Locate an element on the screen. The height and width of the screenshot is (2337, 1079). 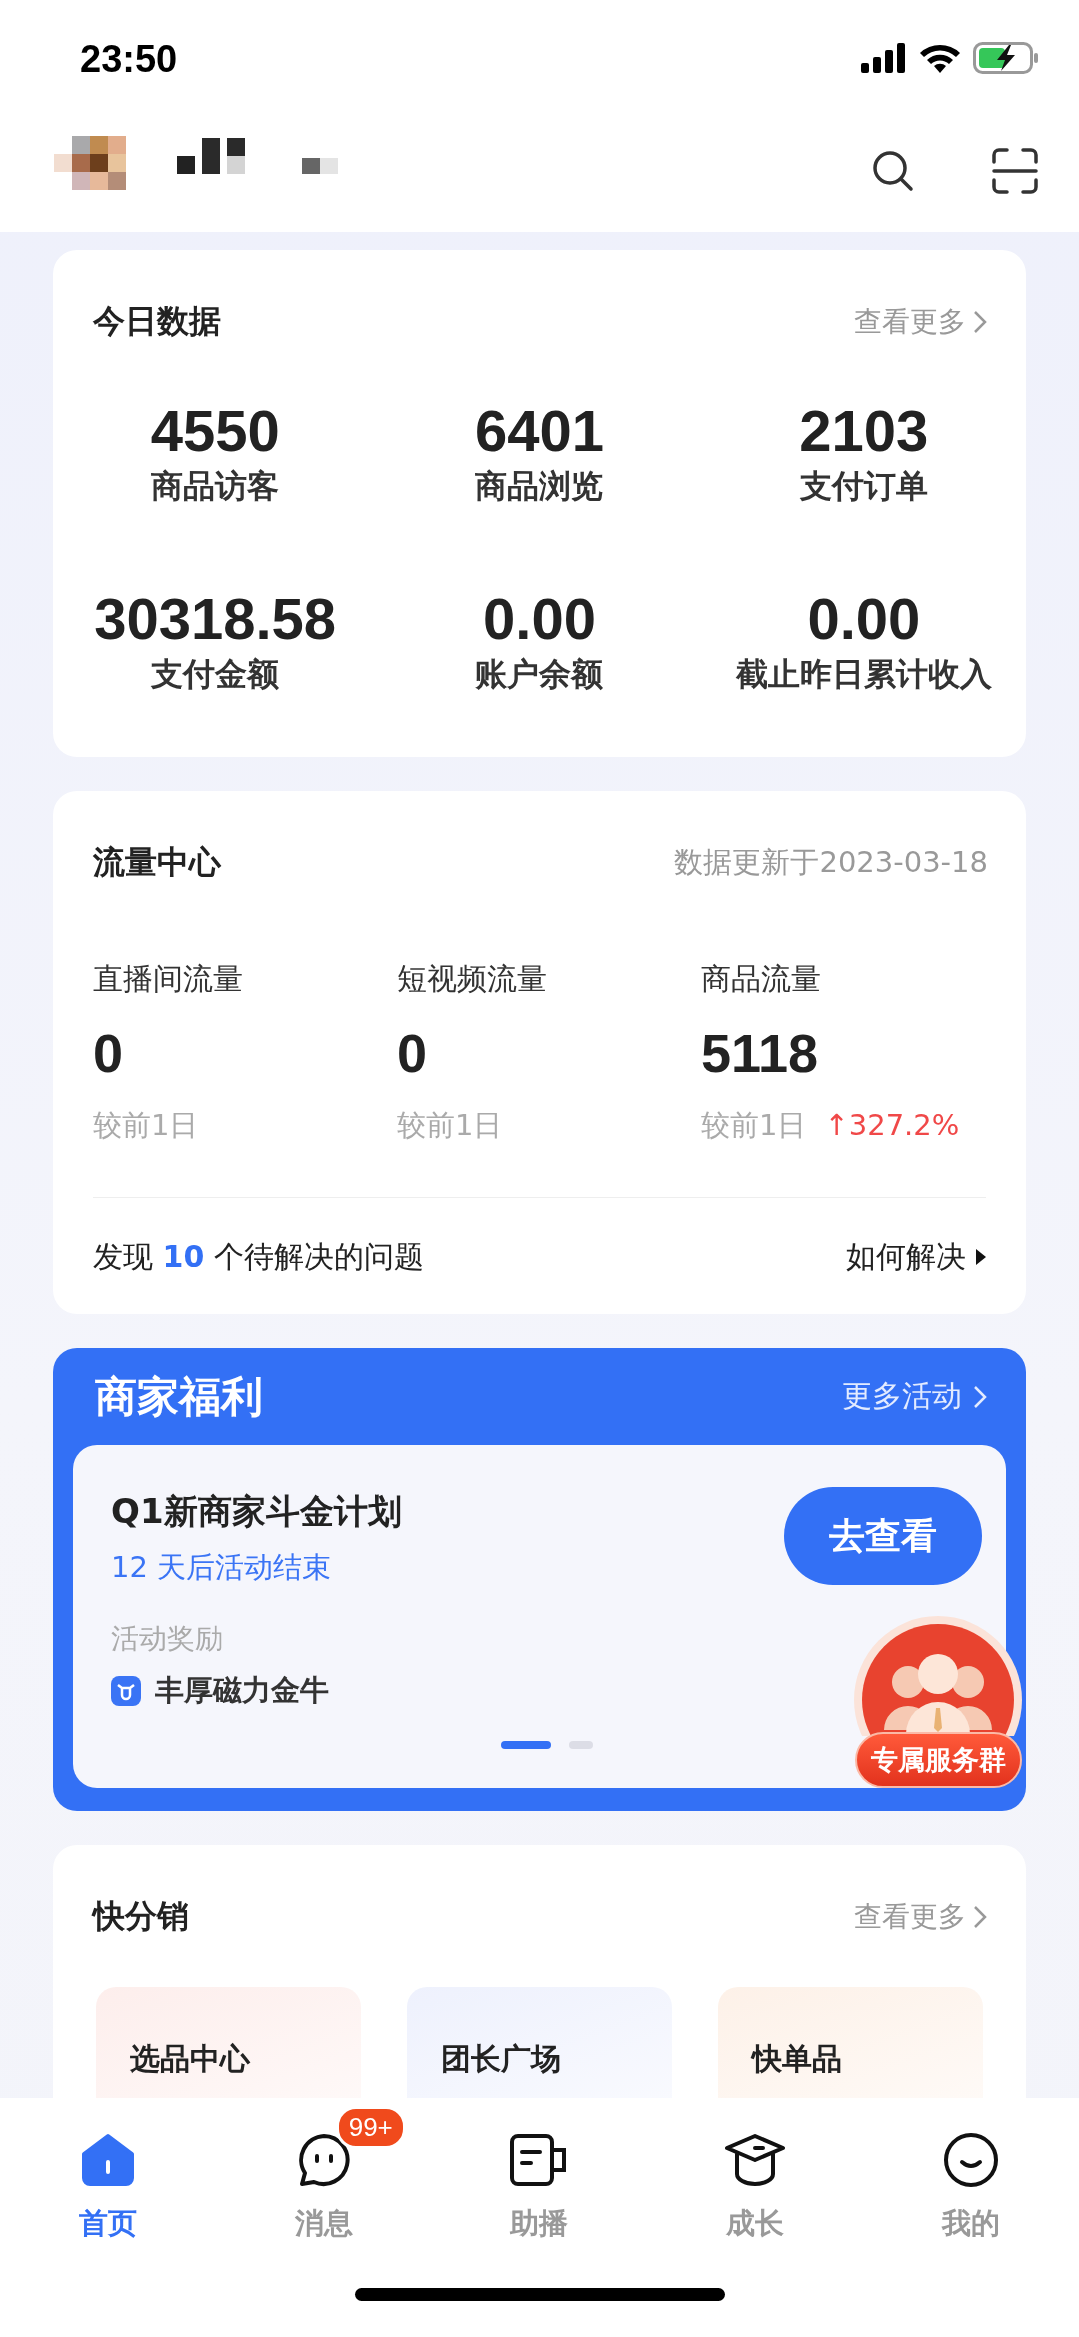
metric-label: 商品浏览 is located at coordinates (539, 486).